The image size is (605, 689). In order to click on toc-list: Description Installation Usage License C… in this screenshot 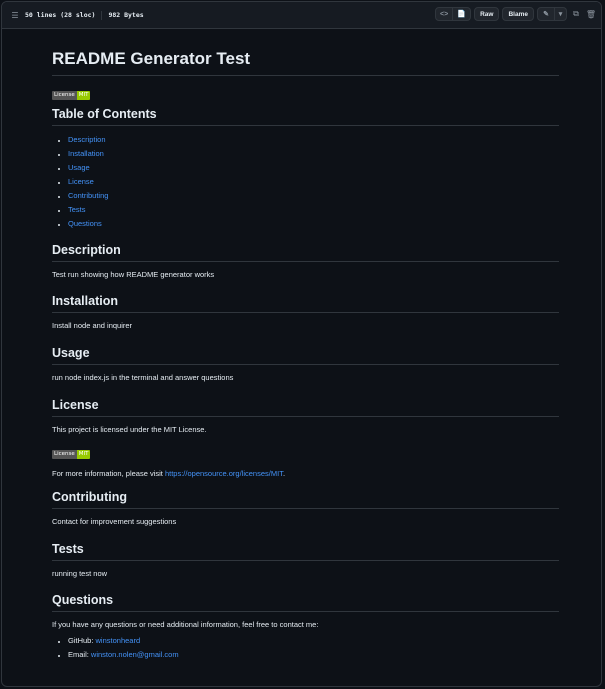, I will do `click(305, 182)`.